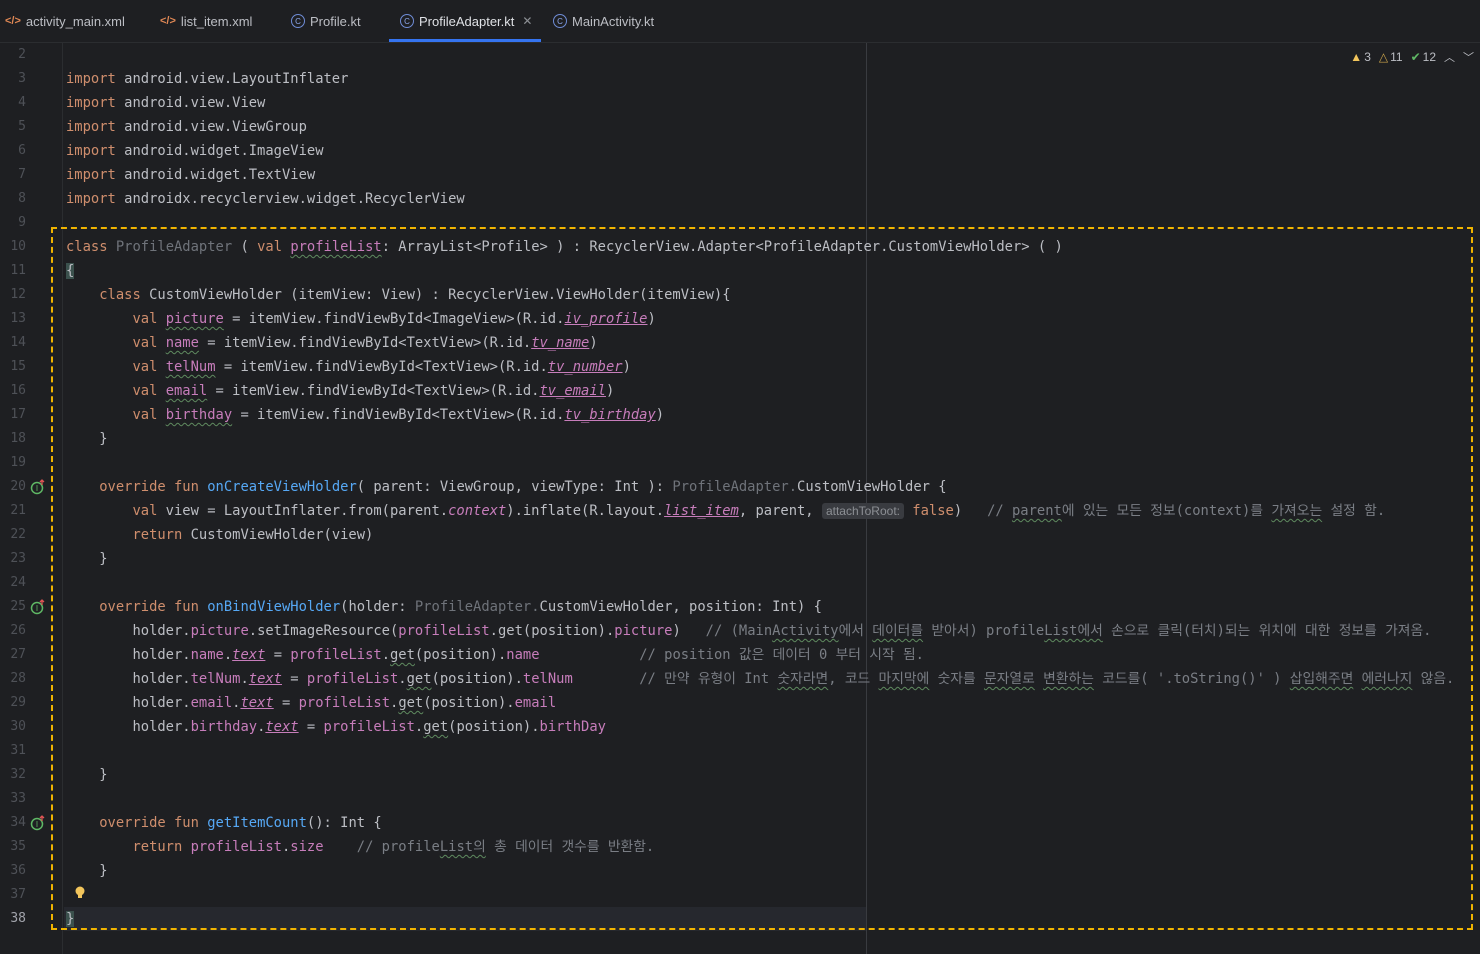  What do you see at coordinates (22, 198) in the screenshot?
I see `line-number: 8` at bounding box center [22, 198].